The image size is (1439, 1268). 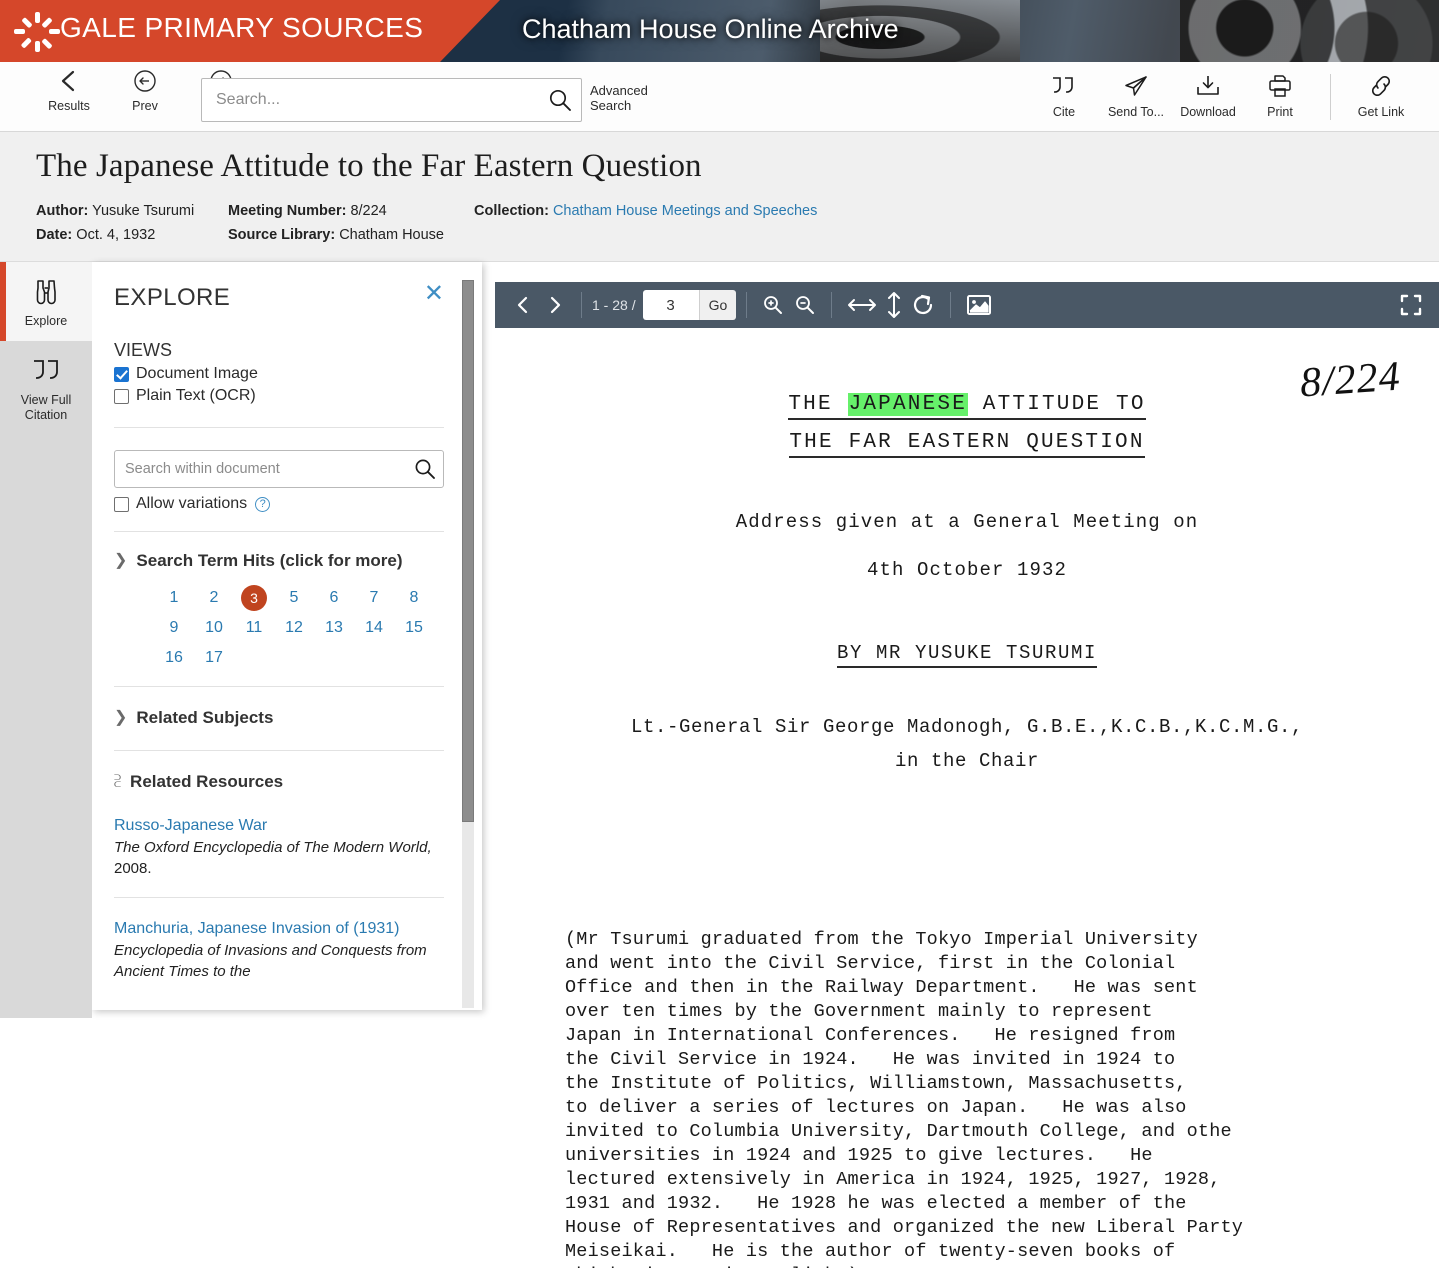 What do you see at coordinates (1411, 305) in the screenshot?
I see `fullscreen-button` at bounding box center [1411, 305].